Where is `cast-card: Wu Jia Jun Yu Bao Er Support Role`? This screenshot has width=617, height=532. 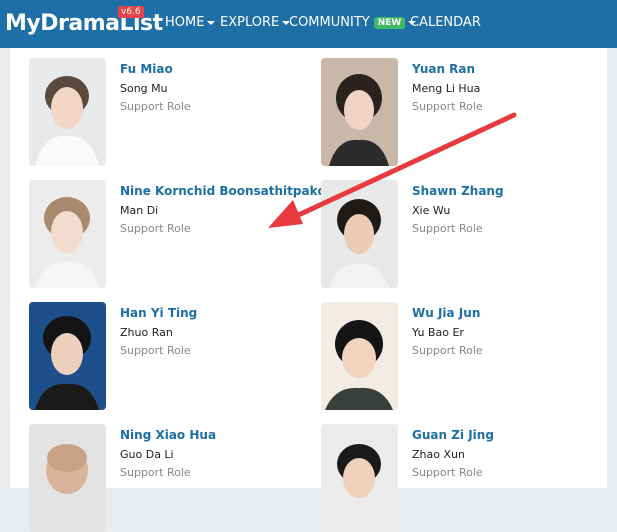
cast-card: Wu Jia Jun Yu Bao Er Support Role is located at coordinates (456, 356).